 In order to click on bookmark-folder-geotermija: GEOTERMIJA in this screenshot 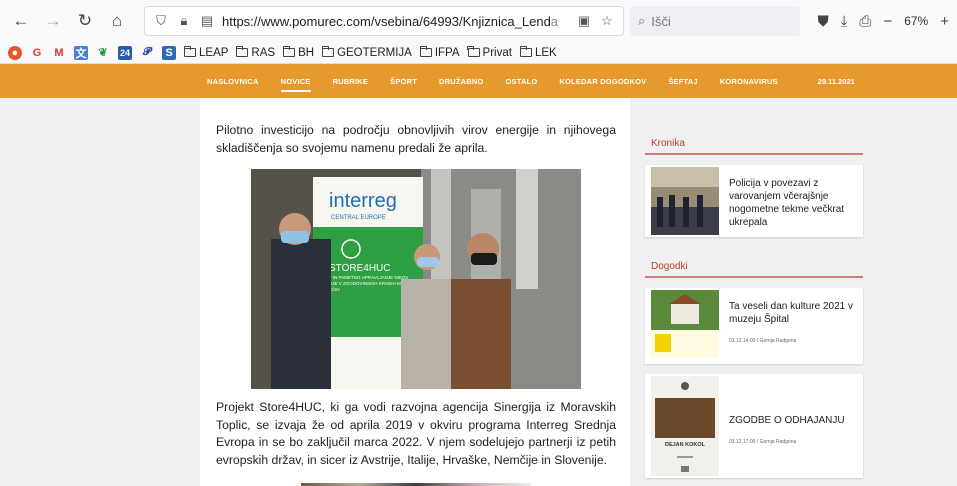, I will do `click(366, 52)`.